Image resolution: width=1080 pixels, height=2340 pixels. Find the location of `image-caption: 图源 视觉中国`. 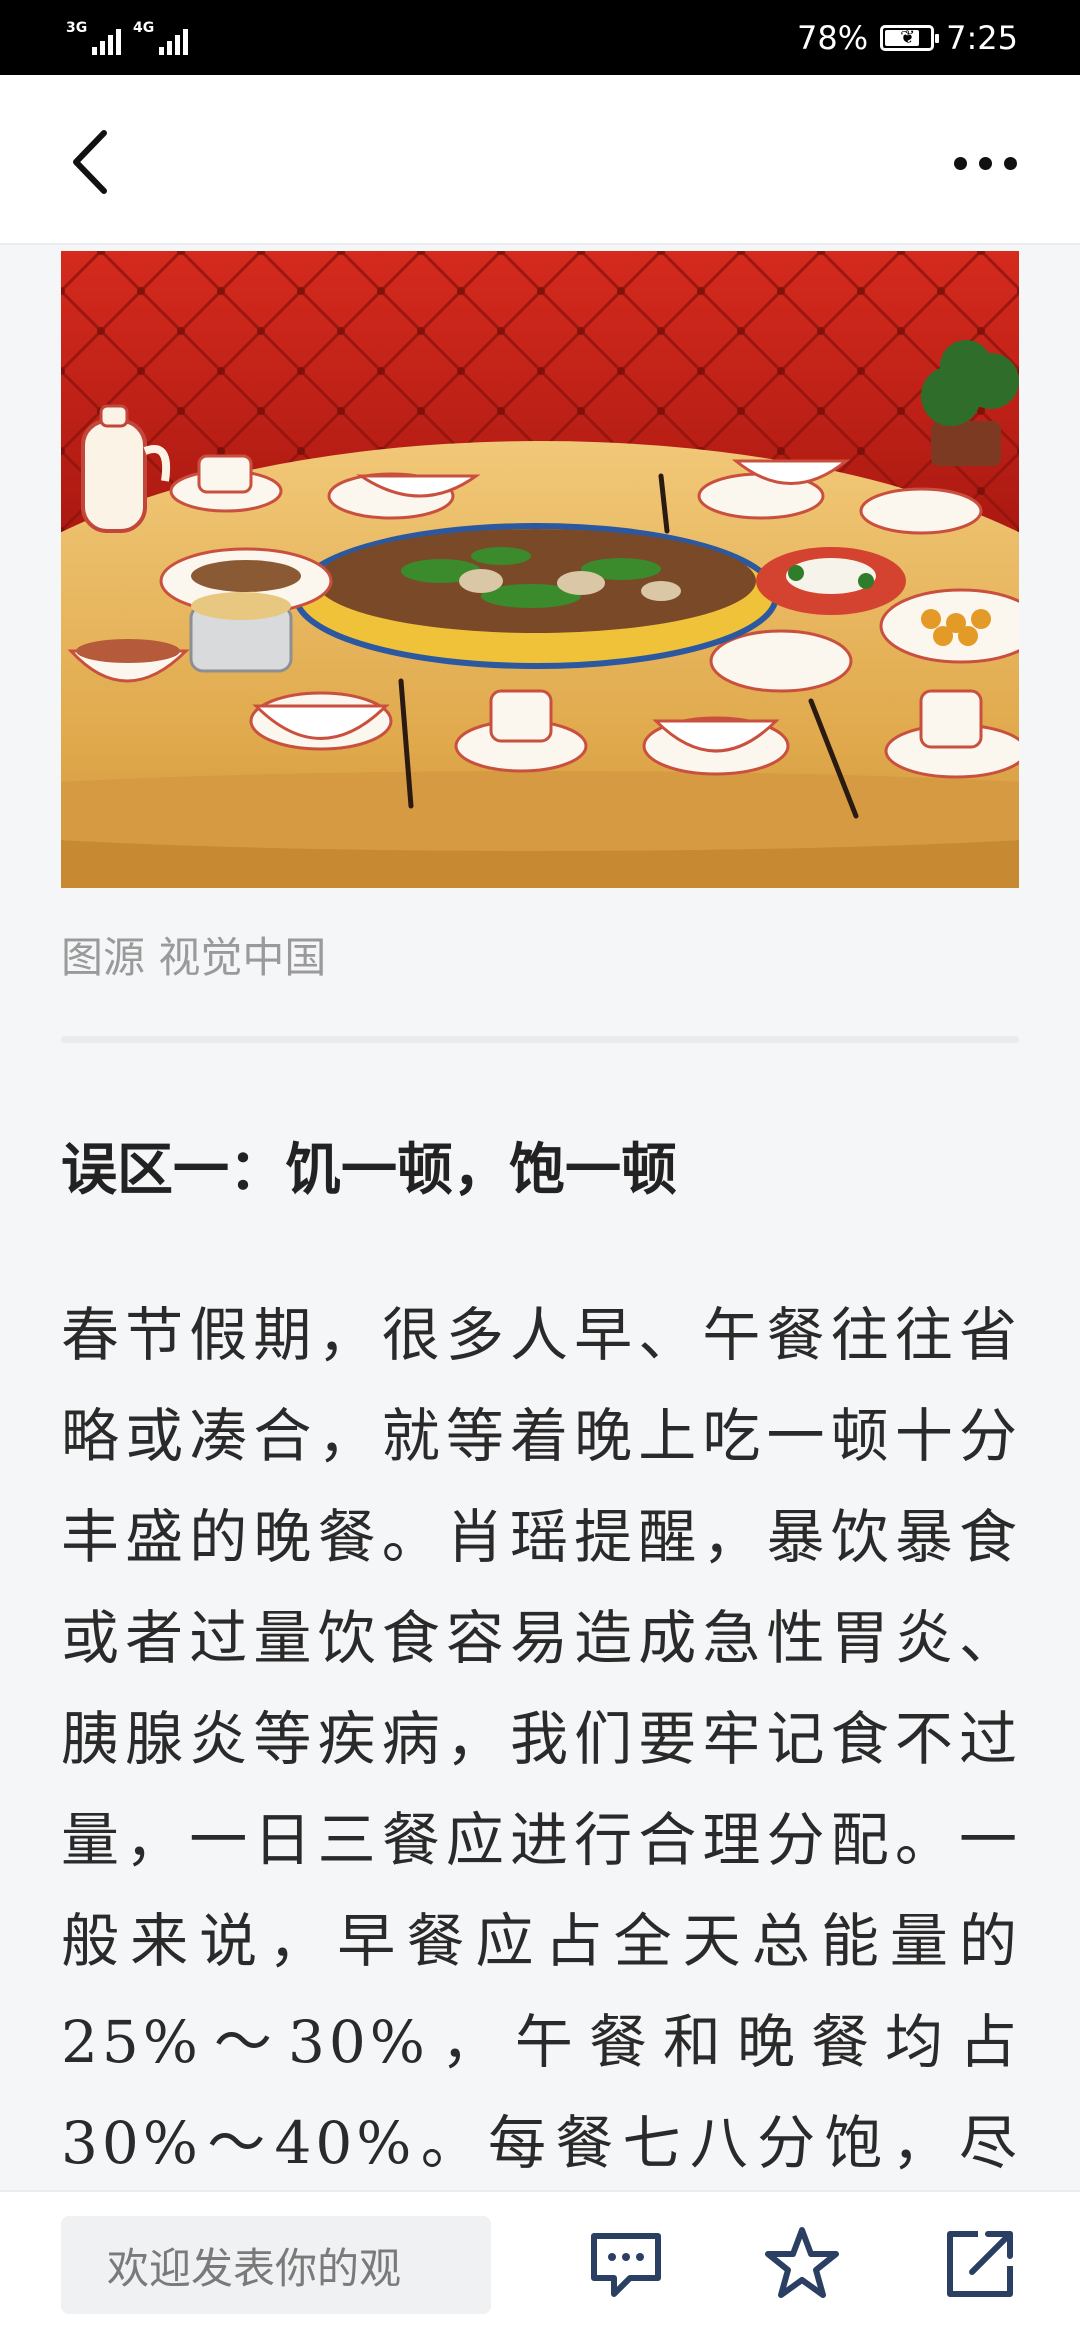

image-caption: 图源 视觉中国 is located at coordinates (194, 957).